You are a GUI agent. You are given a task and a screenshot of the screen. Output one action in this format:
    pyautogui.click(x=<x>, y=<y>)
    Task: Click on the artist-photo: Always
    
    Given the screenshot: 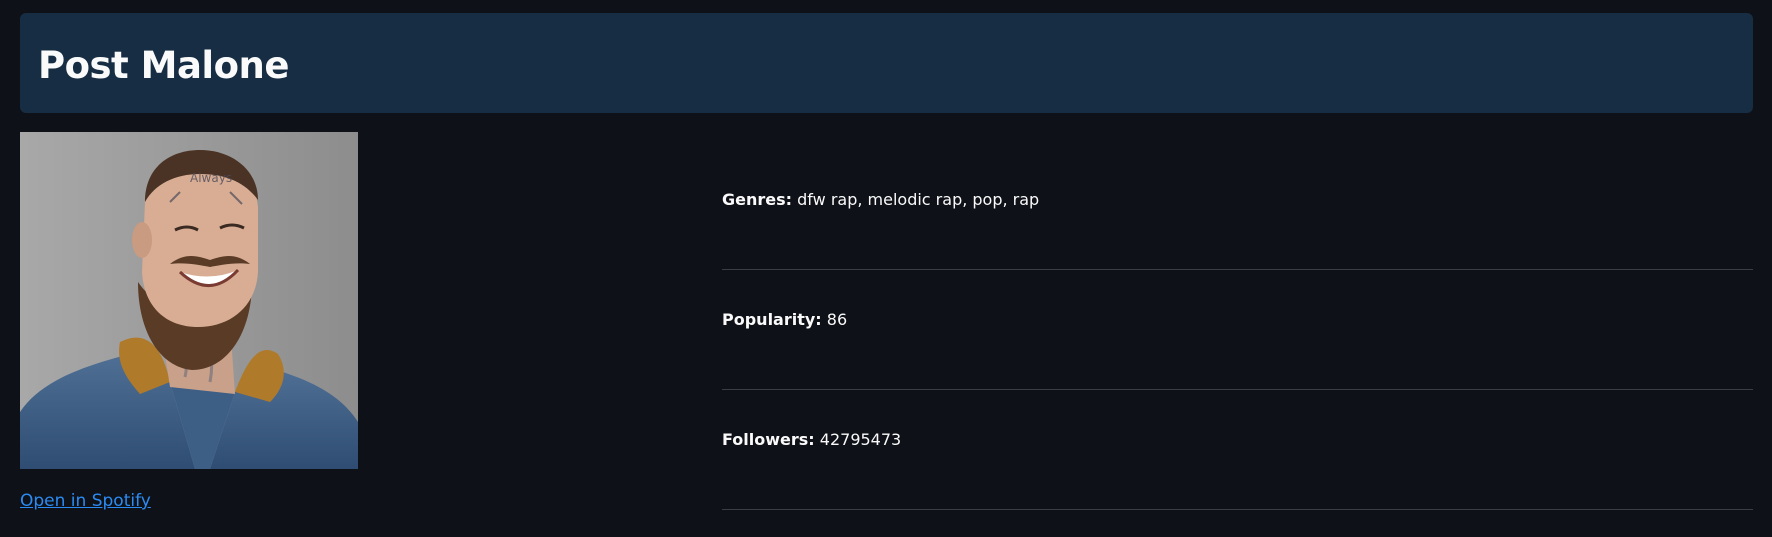 What is the action you would take?
    pyautogui.click(x=189, y=300)
    